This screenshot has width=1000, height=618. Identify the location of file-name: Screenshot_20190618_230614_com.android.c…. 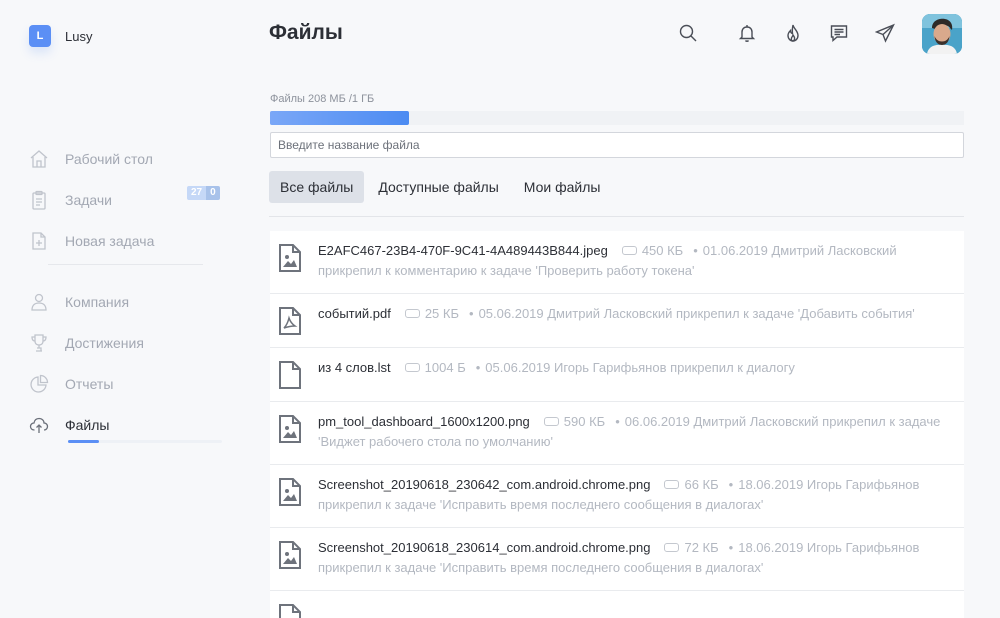
(484, 547).